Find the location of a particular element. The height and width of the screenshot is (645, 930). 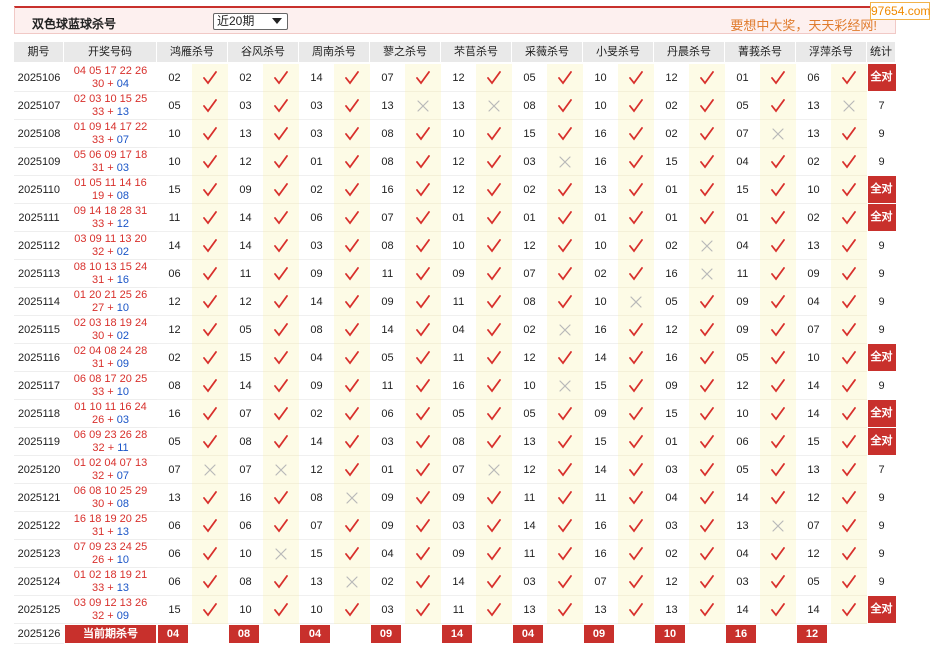

kill-number: 08 is located at coordinates (245, 442).